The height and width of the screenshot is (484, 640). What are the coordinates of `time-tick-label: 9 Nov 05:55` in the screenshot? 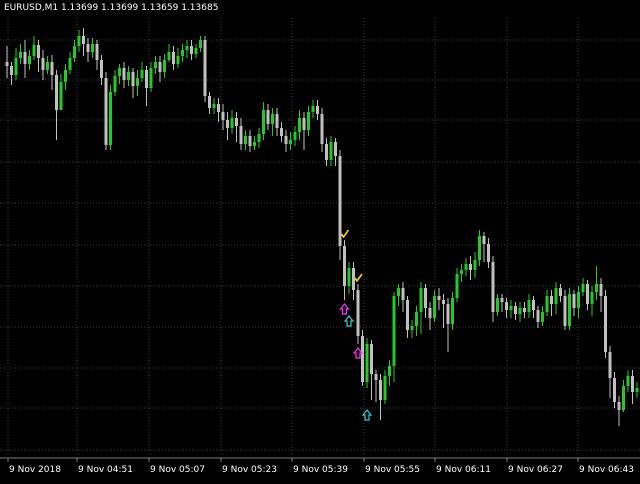 It's located at (392, 470).